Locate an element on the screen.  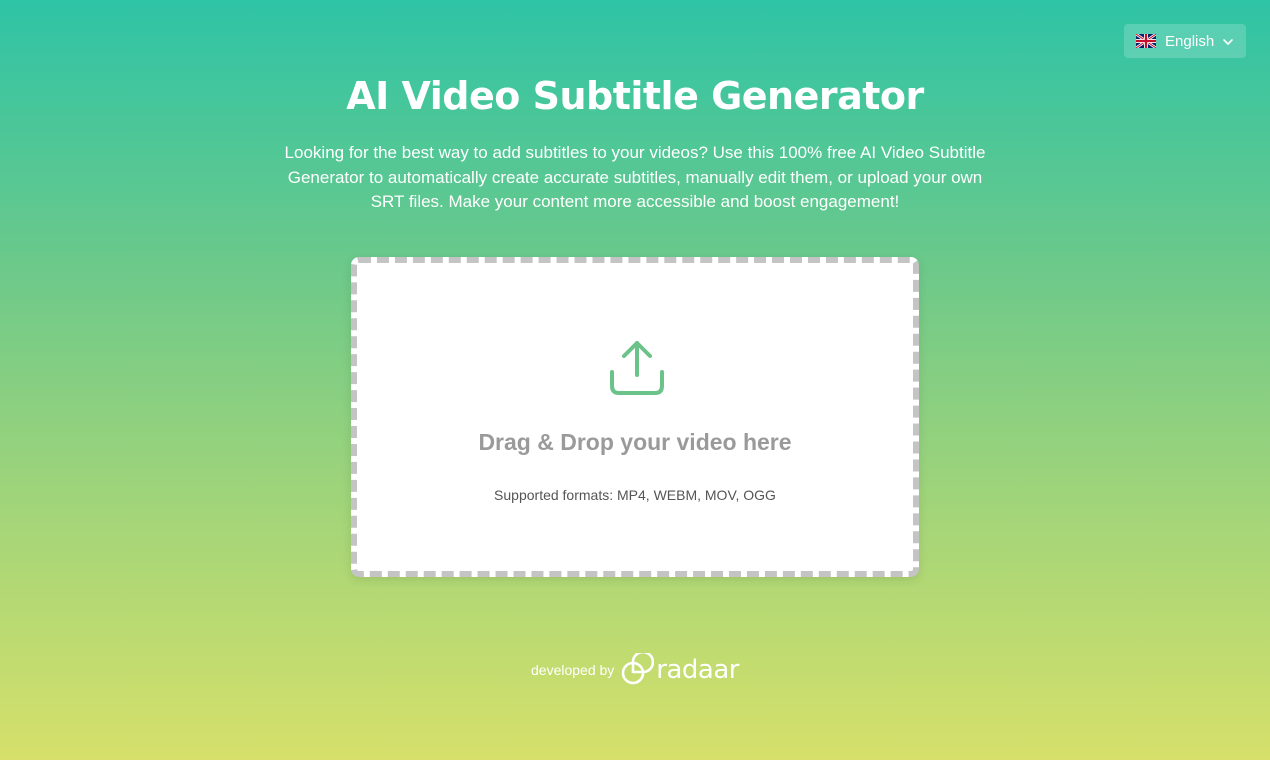
language-selector: English is located at coordinates (1185, 41).